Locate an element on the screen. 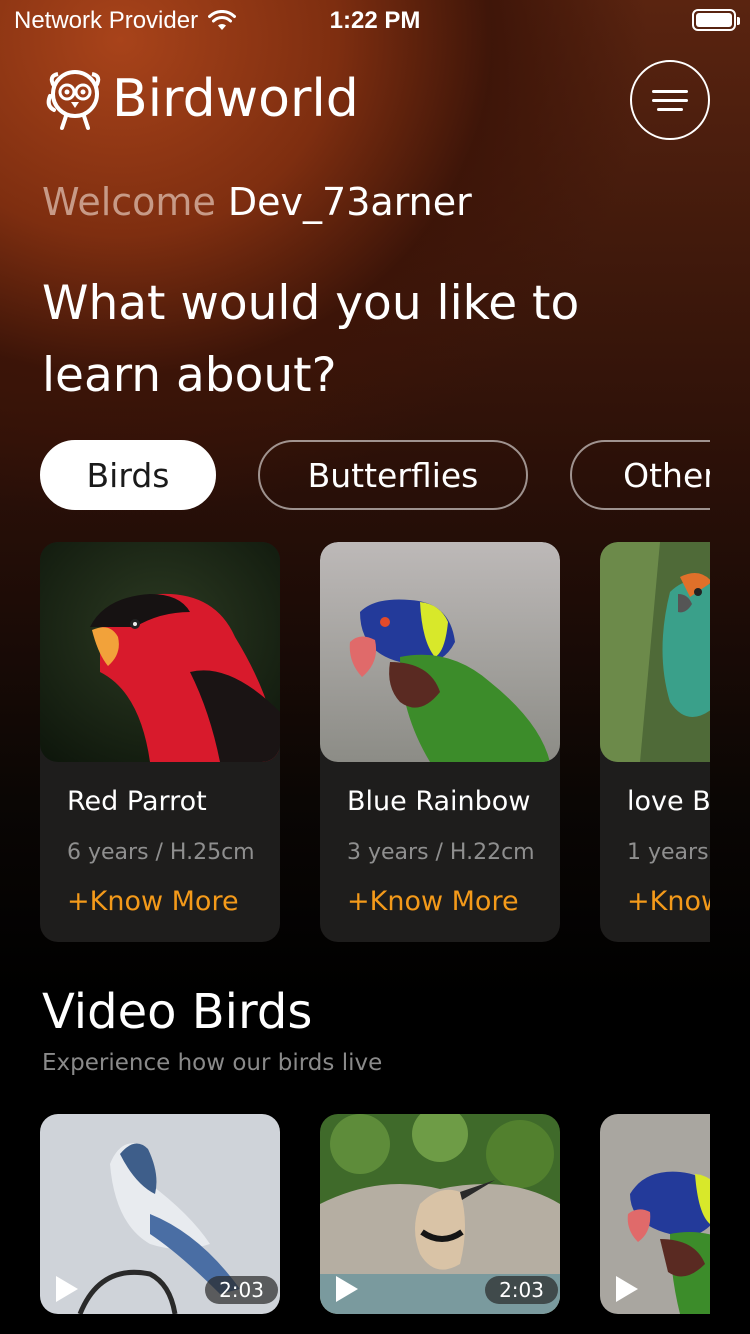 The height and width of the screenshot is (1334, 750). video-thumbnail is located at coordinates (655, 1214).